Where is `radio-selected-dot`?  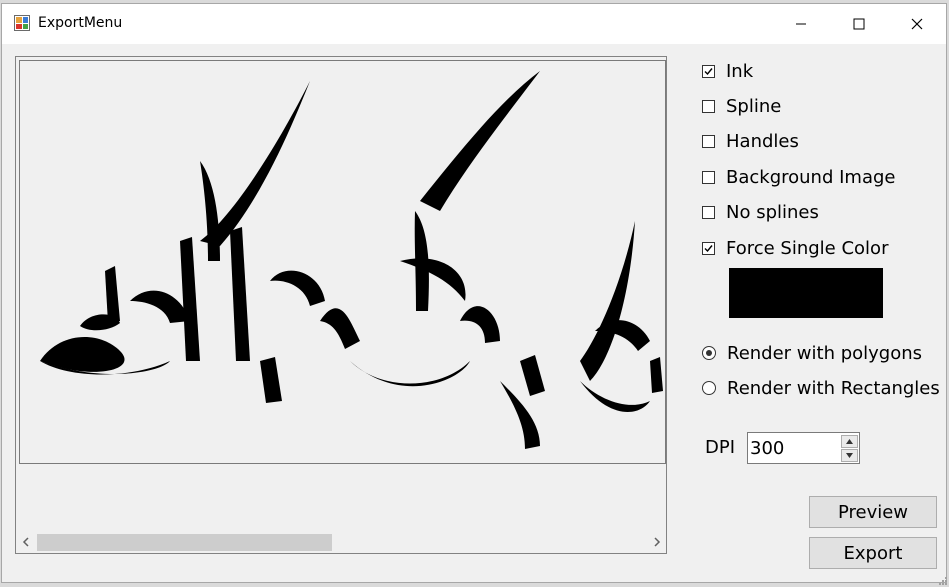 radio-selected-dot is located at coordinates (709, 353).